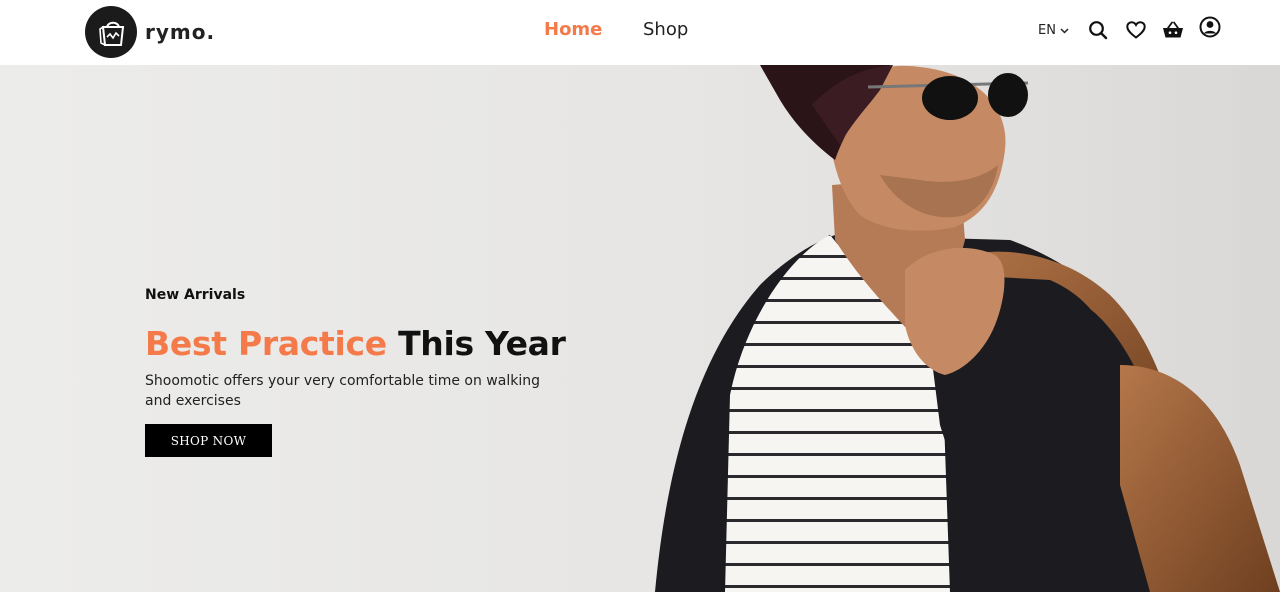 The width and height of the screenshot is (1280, 592). What do you see at coordinates (640, 32) in the screenshot?
I see `site-header: rymo. Home Shop EN` at bounding box center [640, 32].